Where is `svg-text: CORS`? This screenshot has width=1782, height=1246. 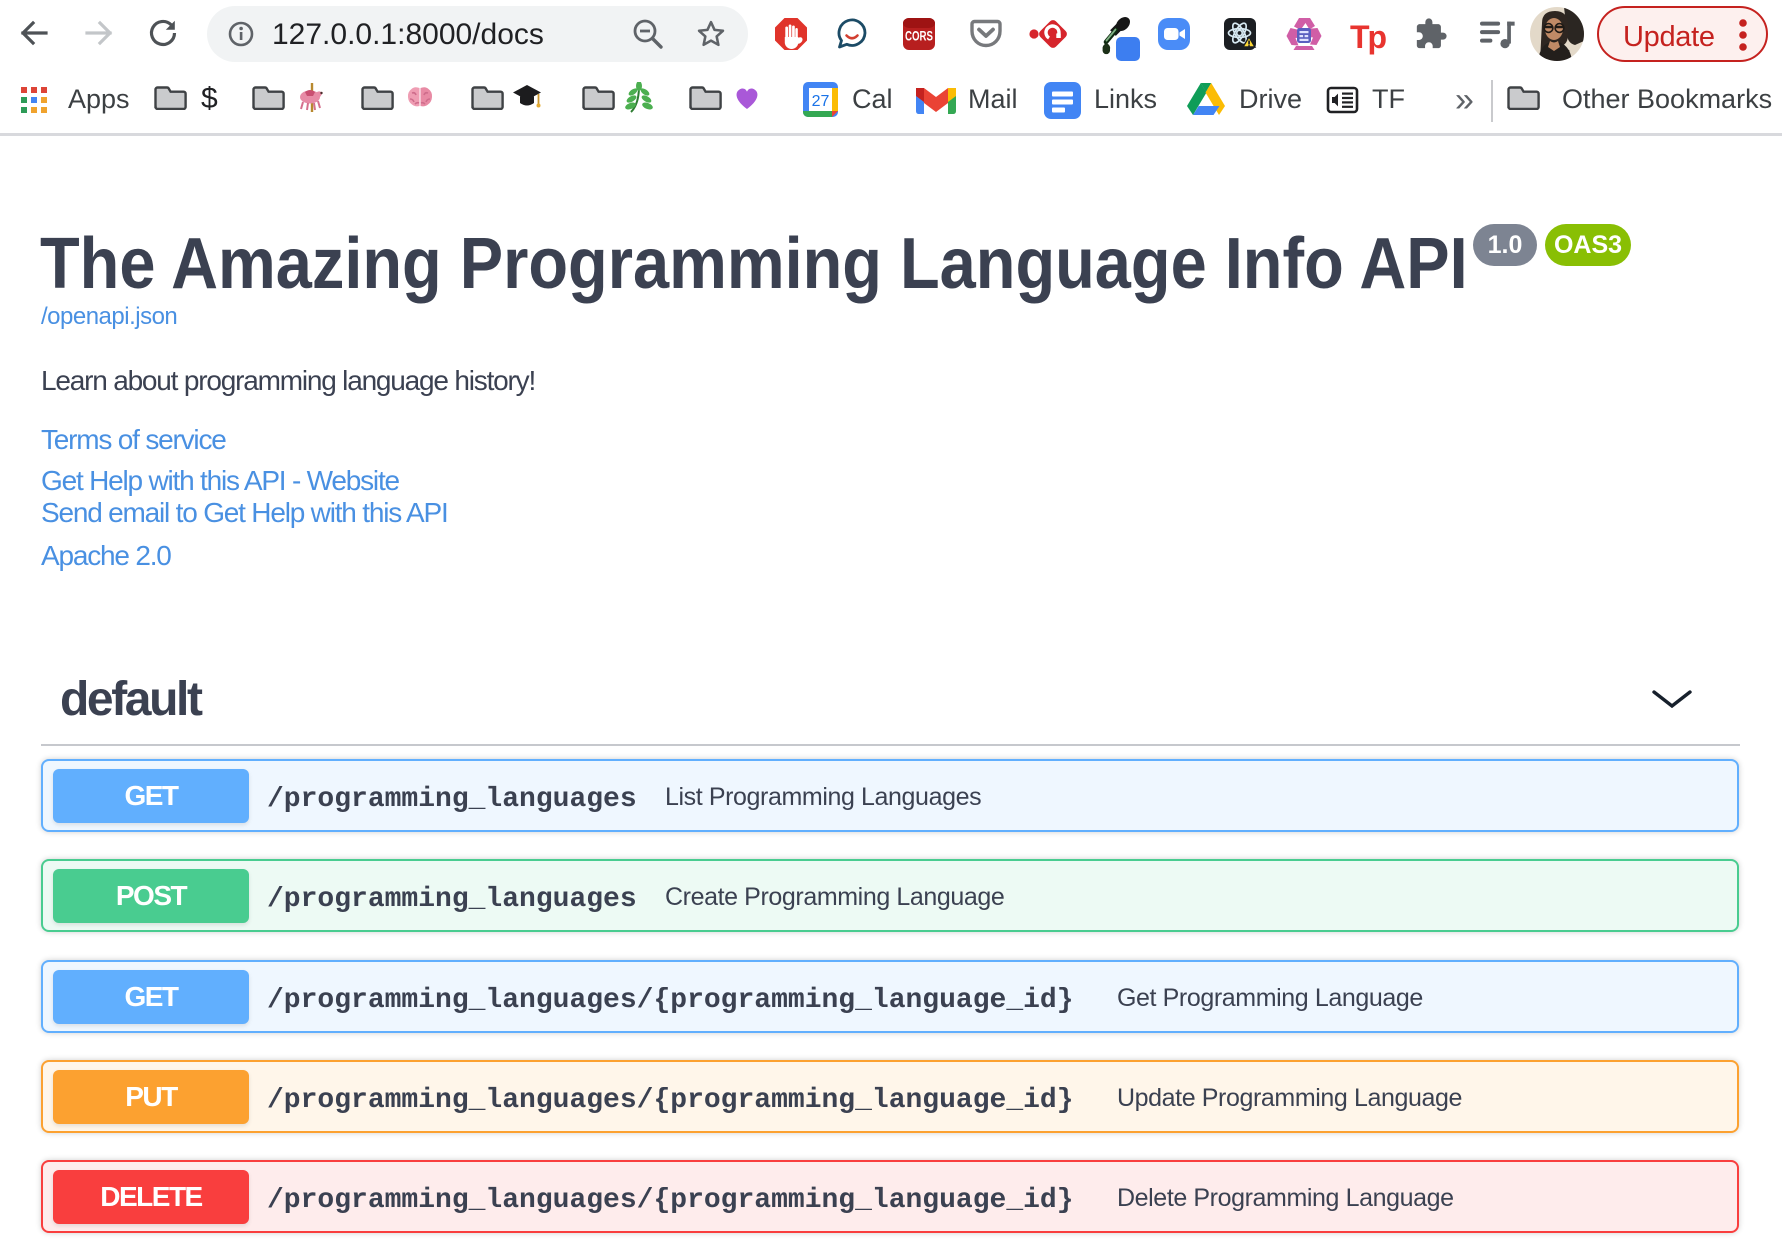
svg-text: CORS is located at coordinates (919, 36).